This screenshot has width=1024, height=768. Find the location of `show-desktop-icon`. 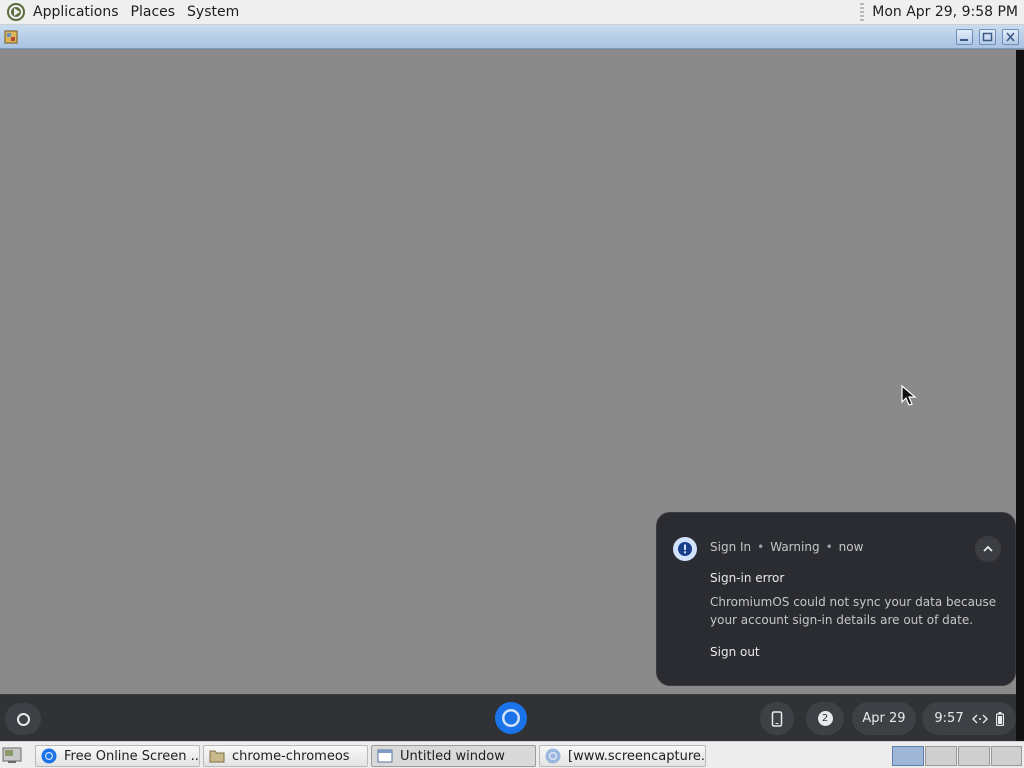

show-desktop-icon is located at coordinates (12, 755).